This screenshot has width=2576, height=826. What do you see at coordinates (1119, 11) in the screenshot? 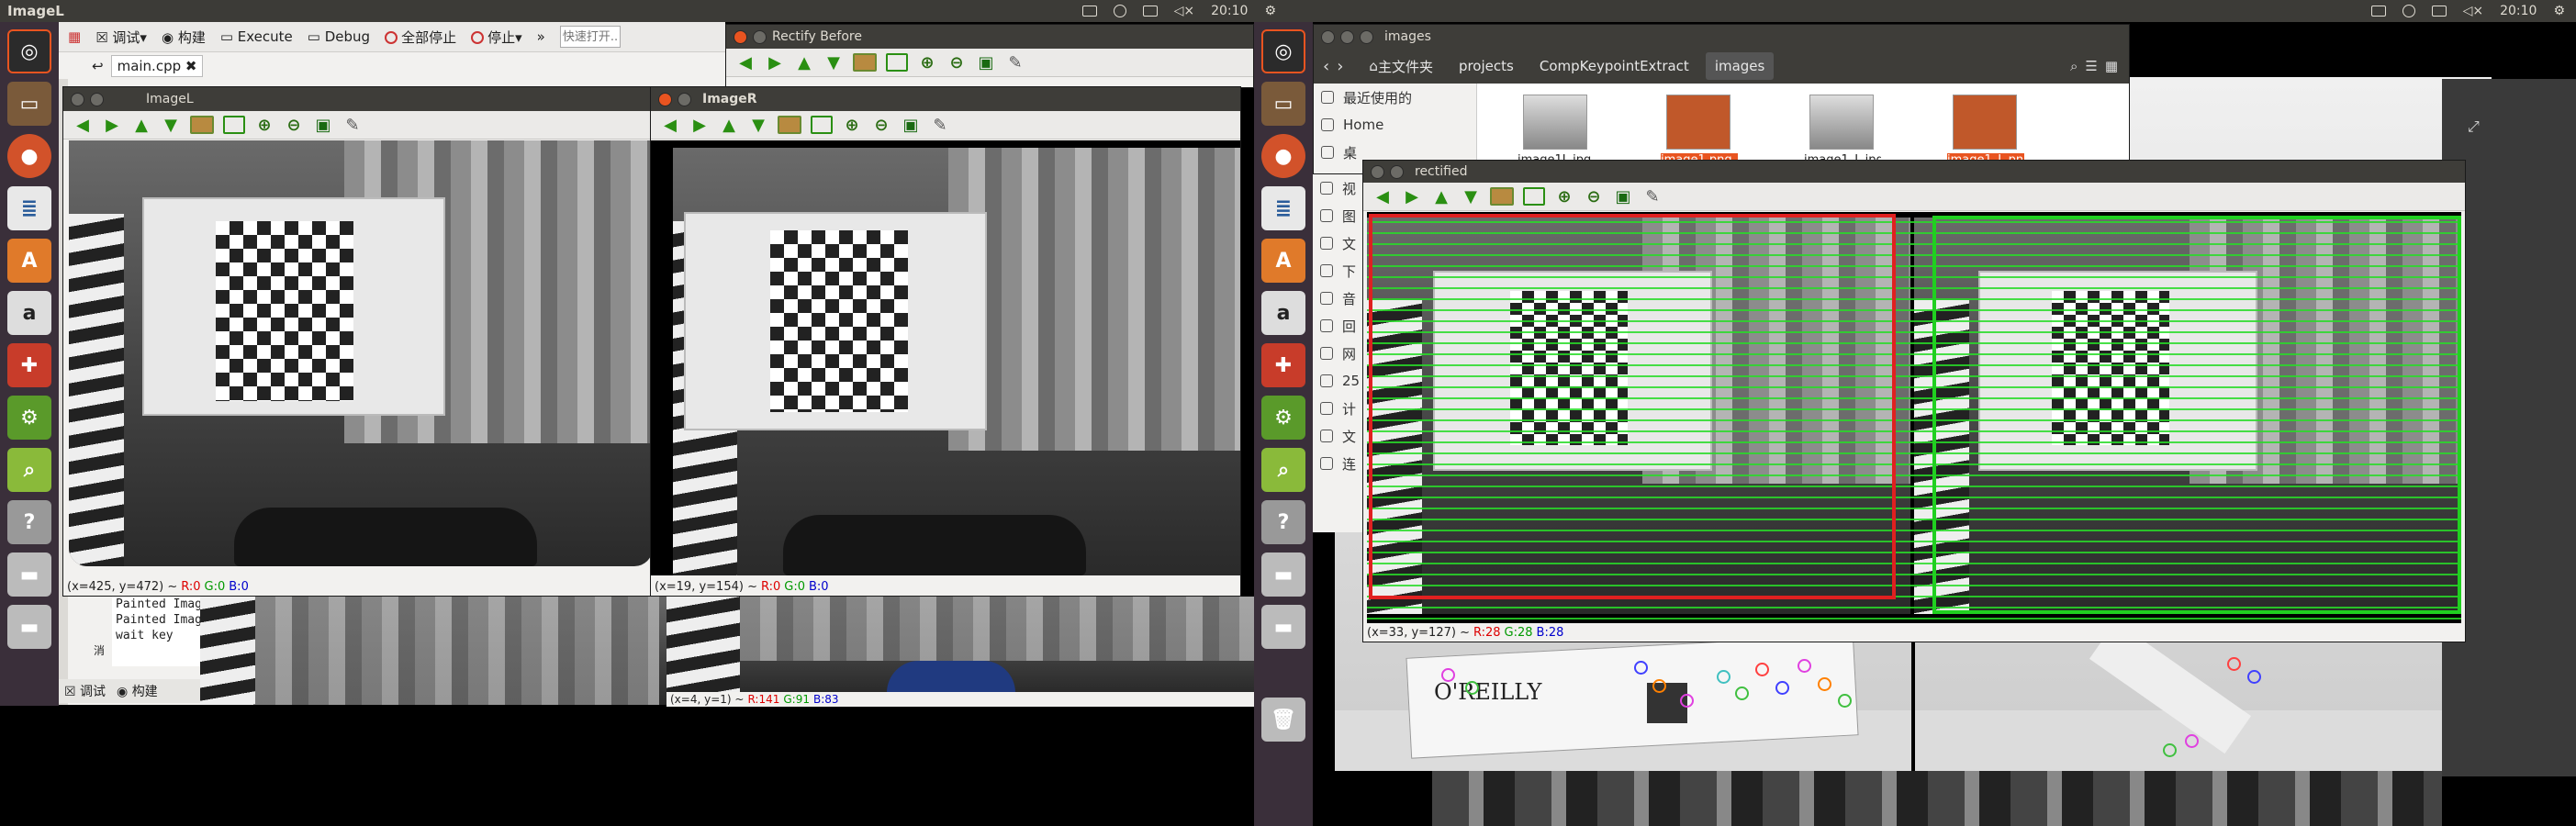
I see `wifi-icon` at bounding box center [1119, 11].